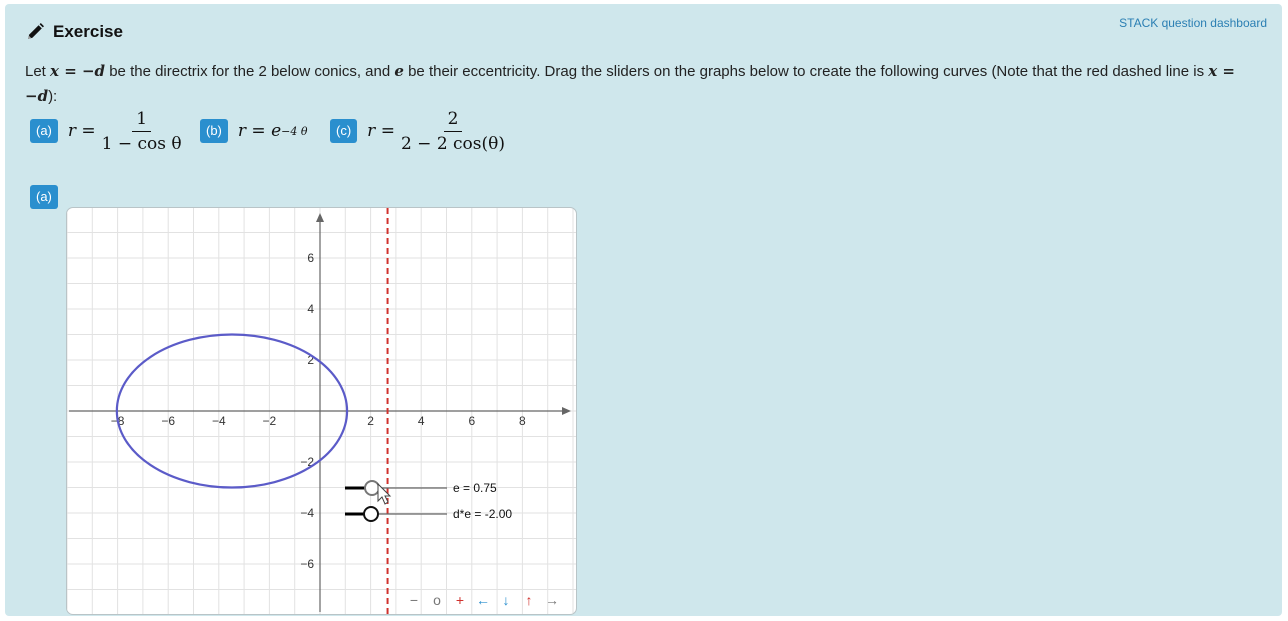 The image size is (1288, 621). What do you see at coordinates (566, 411) in the screenshot?
I see `x-axis-arrow` at bounding box center [566, 411].